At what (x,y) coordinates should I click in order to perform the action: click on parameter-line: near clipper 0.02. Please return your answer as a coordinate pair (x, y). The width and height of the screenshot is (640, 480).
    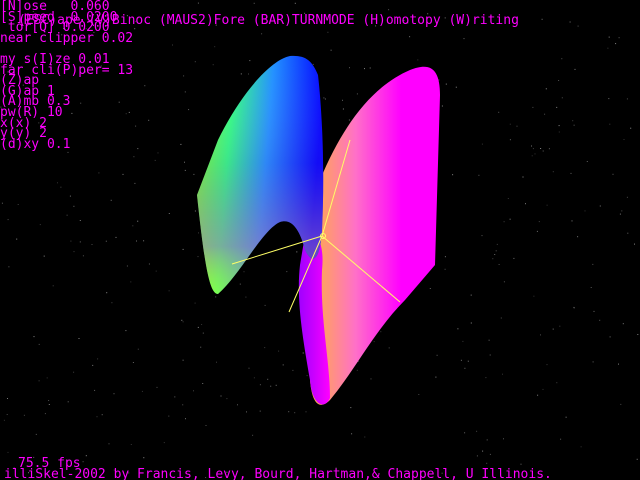
    Looking at the image, I should click on (67, 38).